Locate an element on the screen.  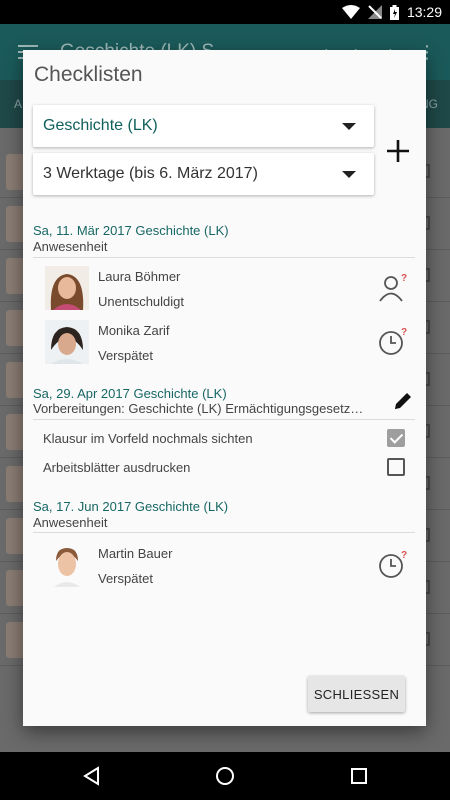
range-dropdown-value: 3 Werktage (bis 6. März 2017) is located at coordinates (150, 173).